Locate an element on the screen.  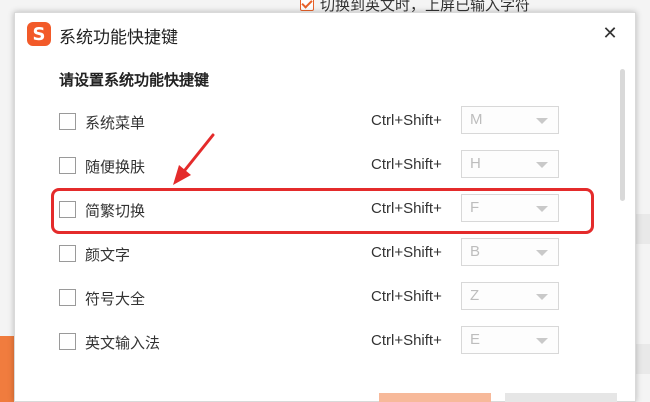
shortcut-key-value: E is located at coordinates (475, 339).